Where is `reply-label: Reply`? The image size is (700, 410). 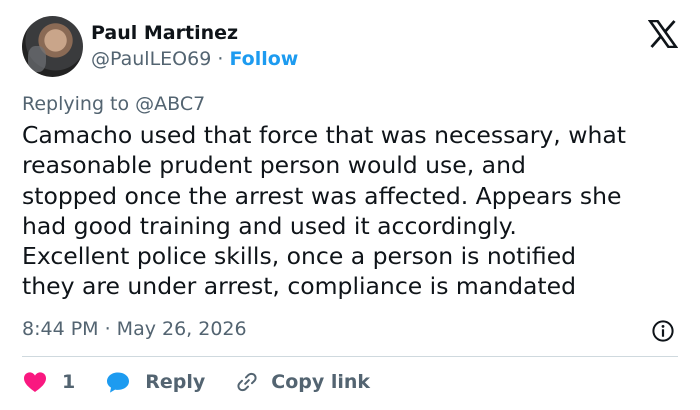
reply-label: Reply is located at coordinates (175, 382).